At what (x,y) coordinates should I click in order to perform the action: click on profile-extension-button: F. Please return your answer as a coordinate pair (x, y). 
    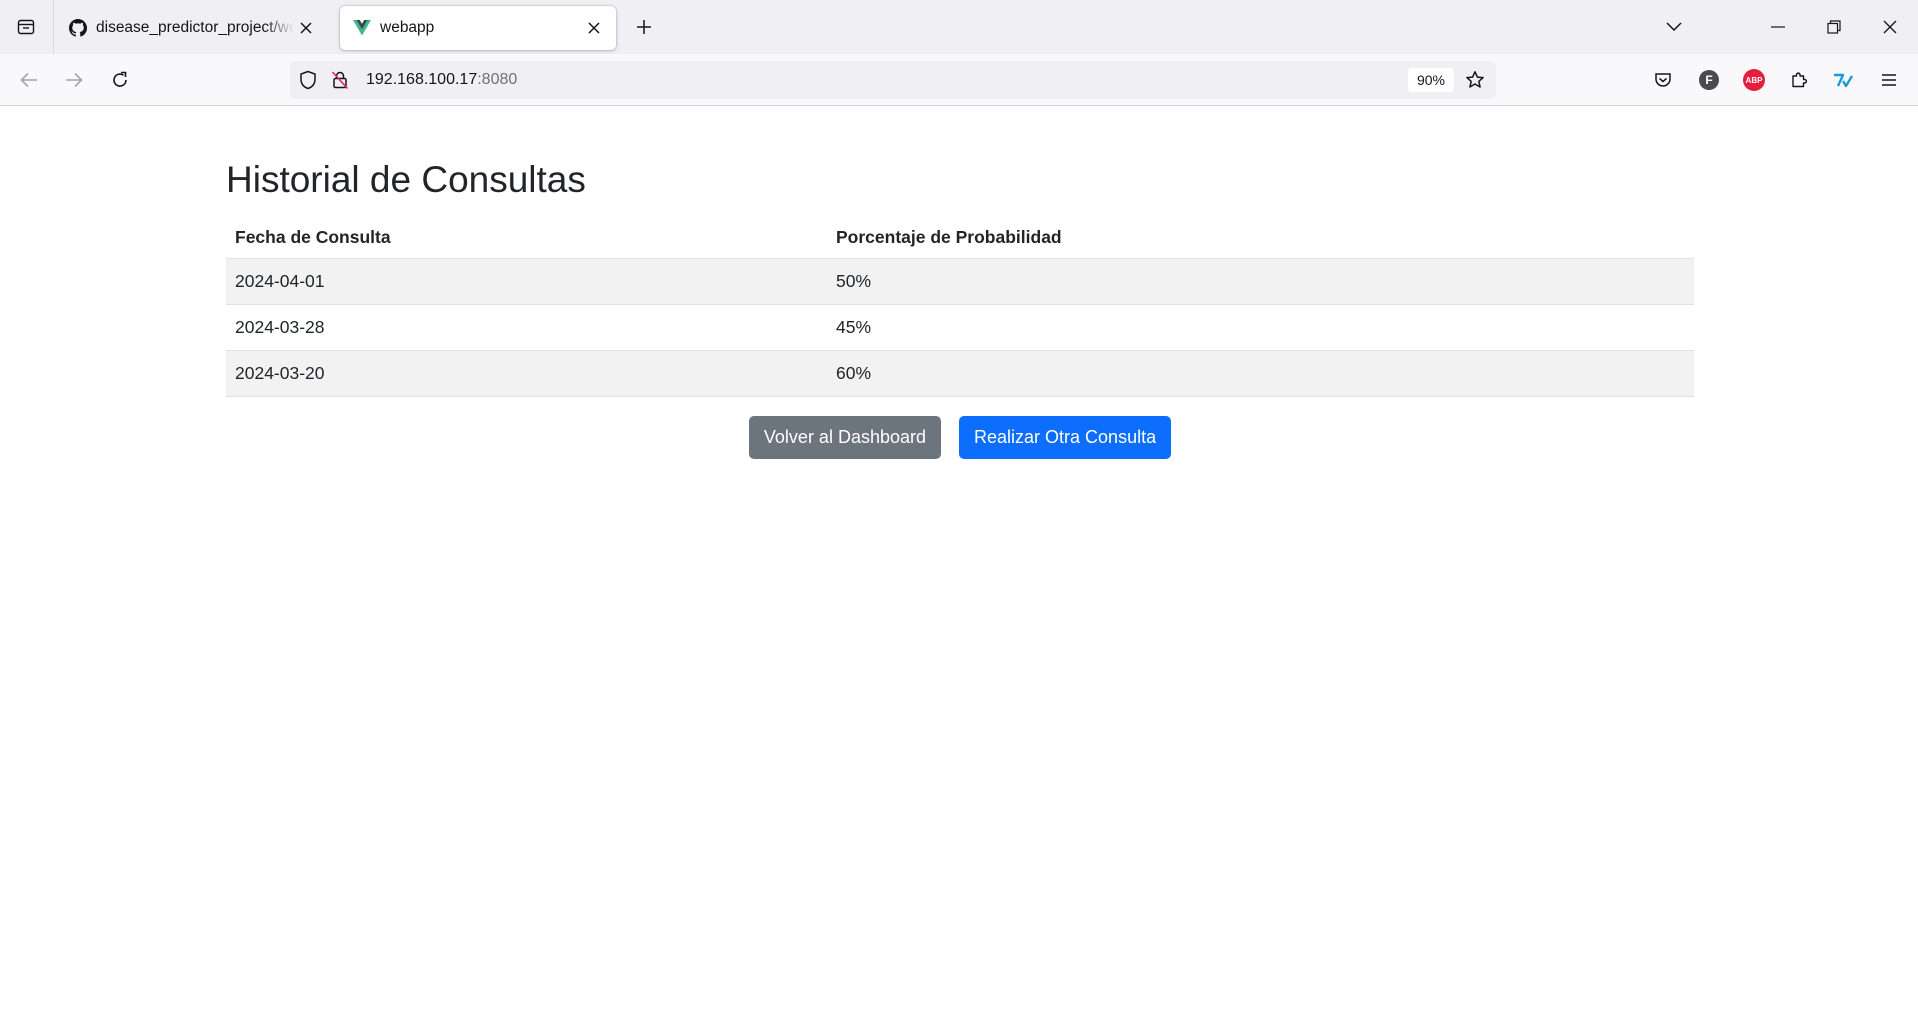
    Looking at the image, I should click on (1709, 80).